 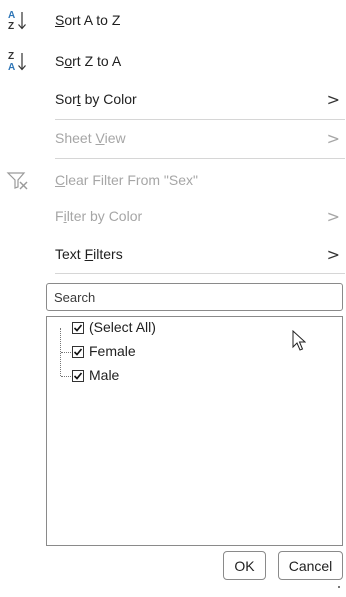 What do you see at coordinates (88, 61) in the screenshot?
I see `sort-z-to-a-label: Sort Z to A` at bounding box center [88, 61].